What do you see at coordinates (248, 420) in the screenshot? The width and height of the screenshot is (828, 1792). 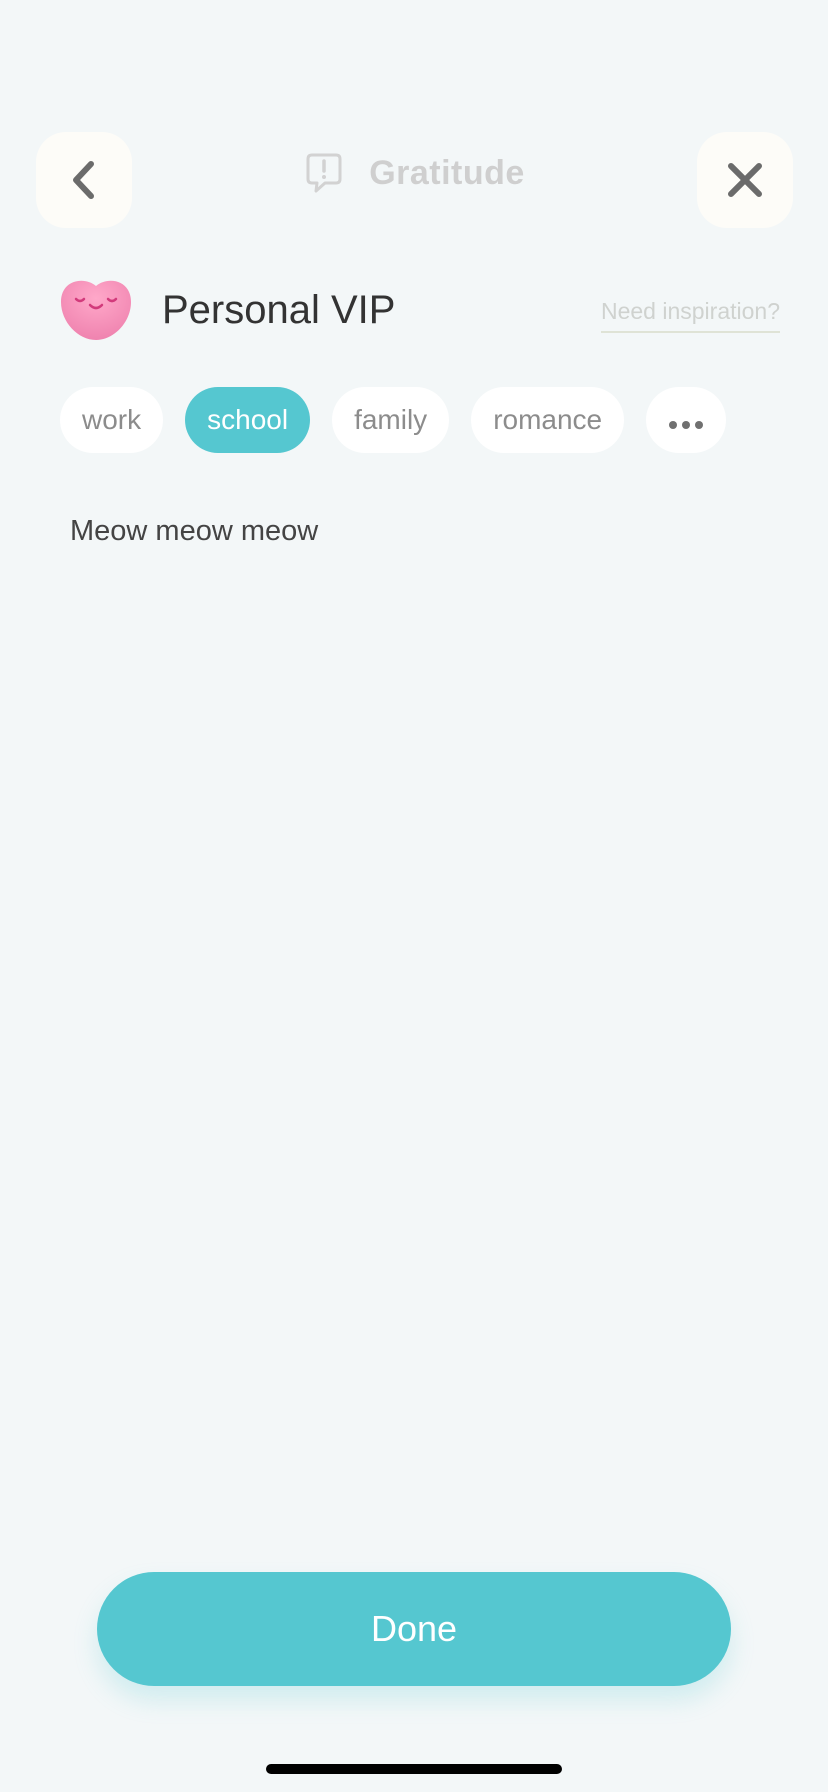 I see `tag-school: school` at bounding box center [248, 420].